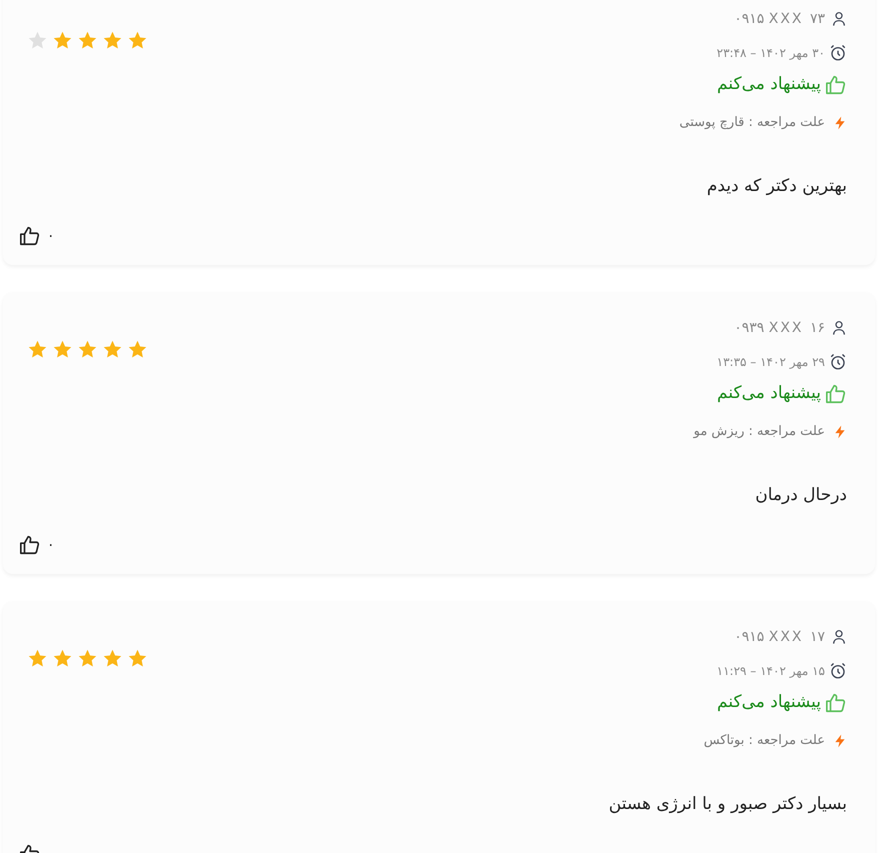 This screenshot has height=853, width=883. What do you see at coordinates (764, 741) in the screenshot?
I see `visit-reason: علت مراجعه : بوتاکس` at bounding box center [764, 741].